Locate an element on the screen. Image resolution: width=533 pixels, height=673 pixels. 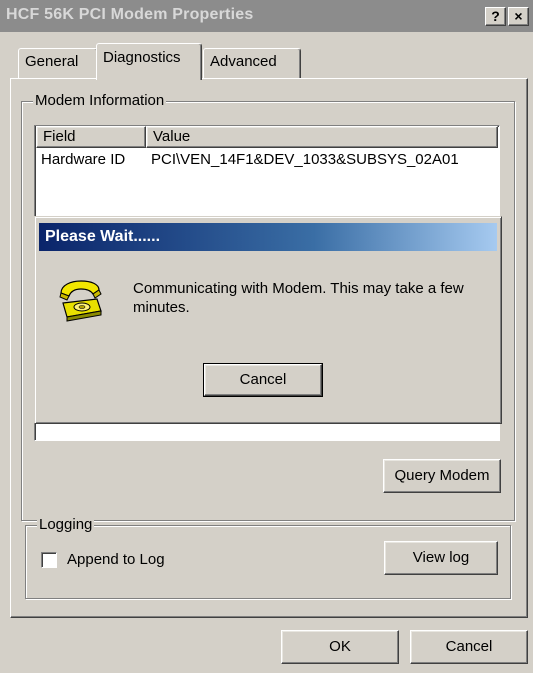
cell-value: PCI\VEN_14F1&DEV_1033&SUBSYS_02A01 is located at coordinates (305, 159).